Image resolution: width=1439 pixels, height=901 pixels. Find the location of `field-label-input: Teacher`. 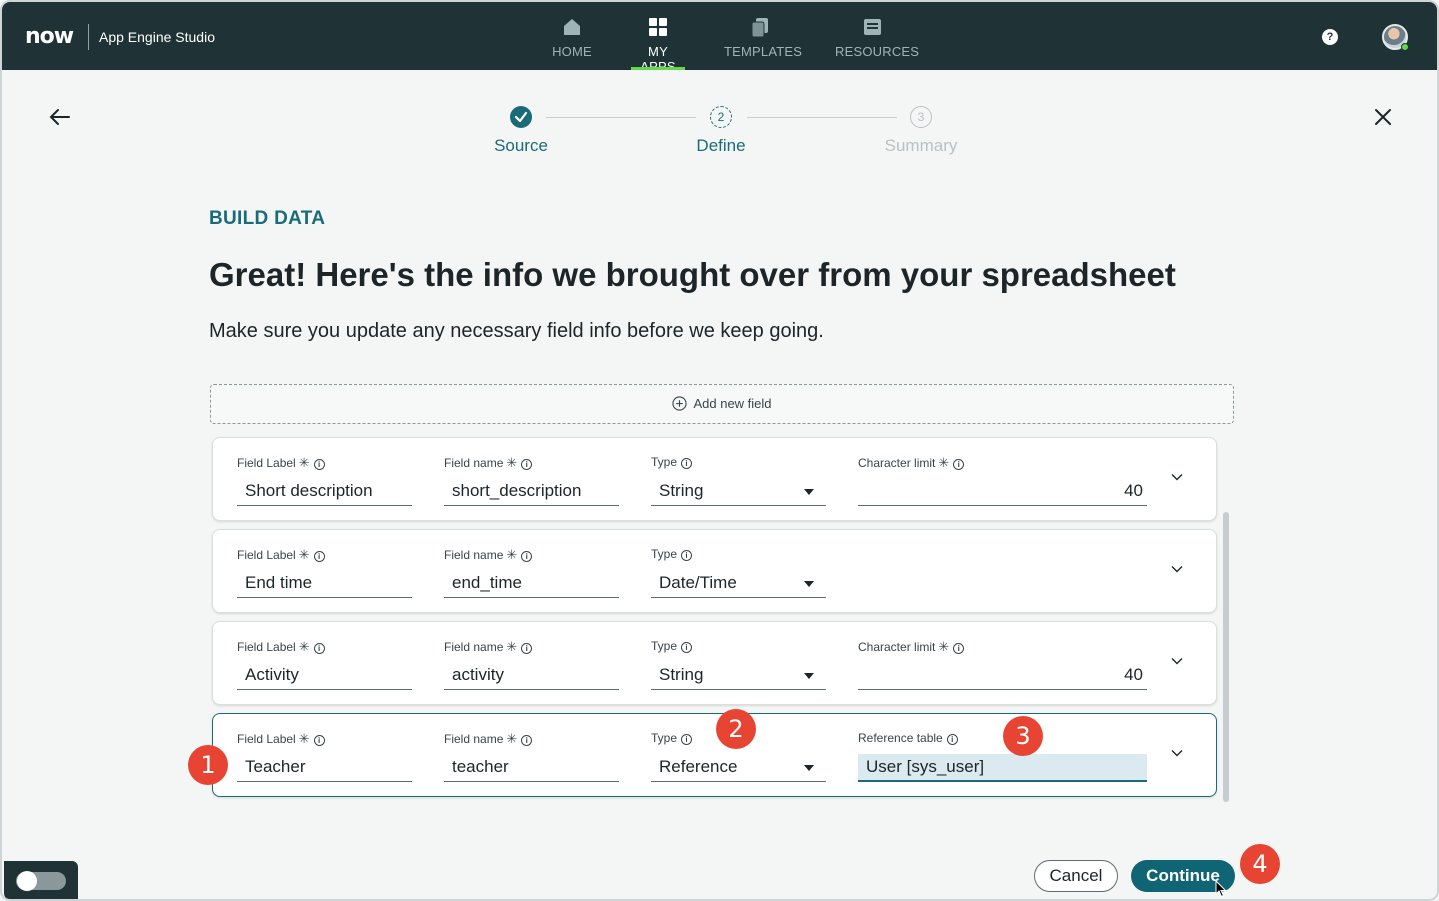

field-label-input: Teacher is located at coordinates (324, 768).